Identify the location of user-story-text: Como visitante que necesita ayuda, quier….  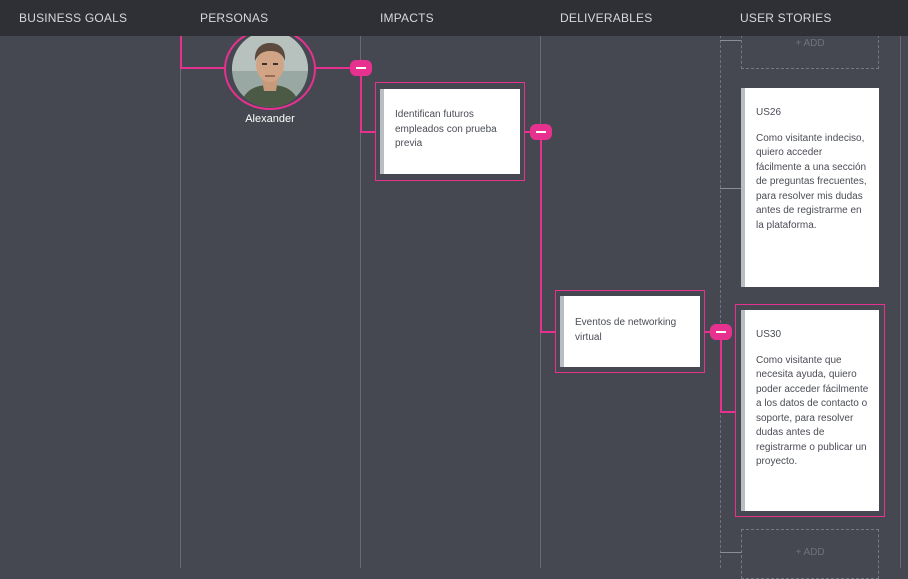
(812, 411).